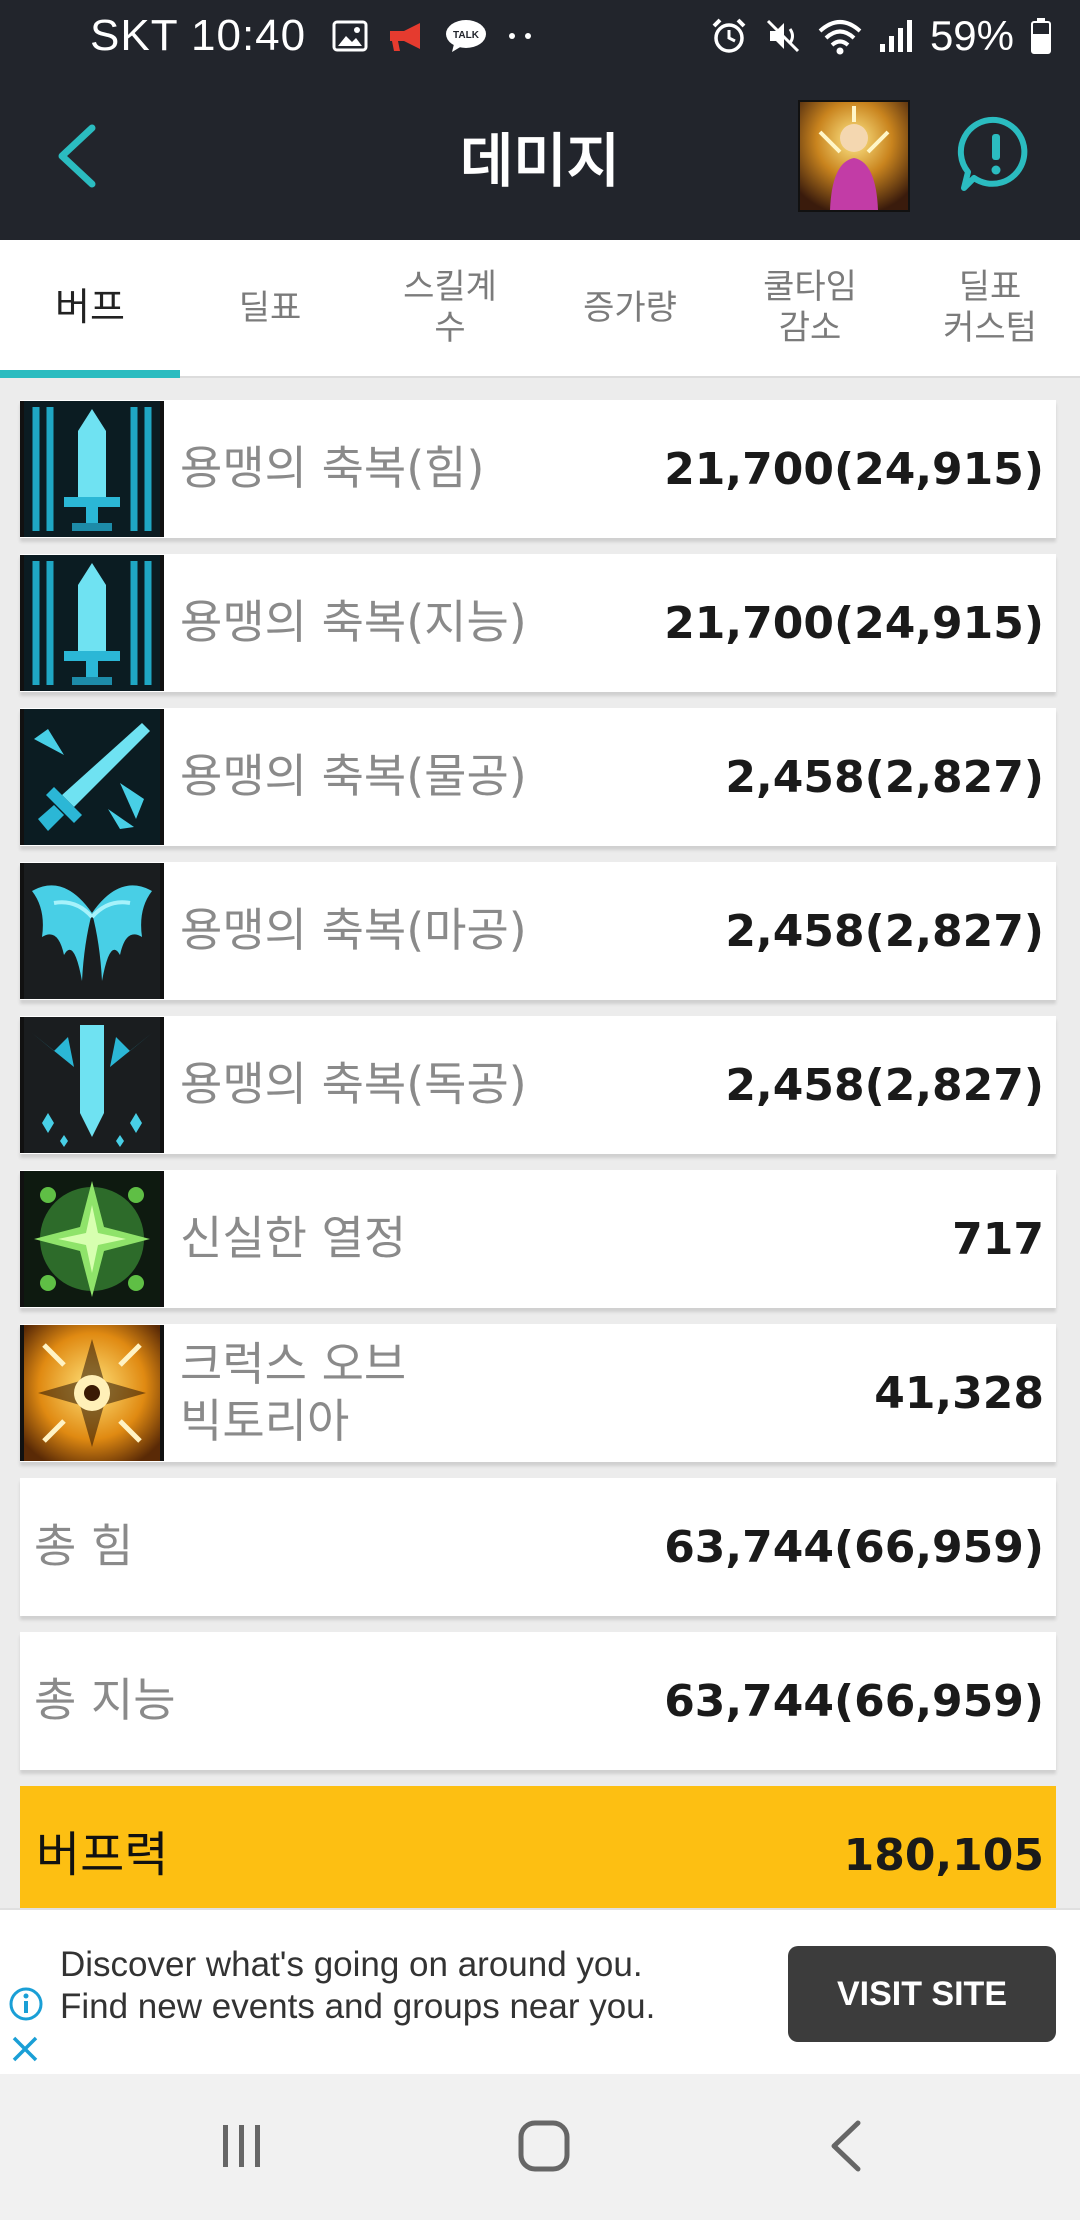 The image size is (1080, 2220). I want to click on chevron-left-icon, so click(77, 156).